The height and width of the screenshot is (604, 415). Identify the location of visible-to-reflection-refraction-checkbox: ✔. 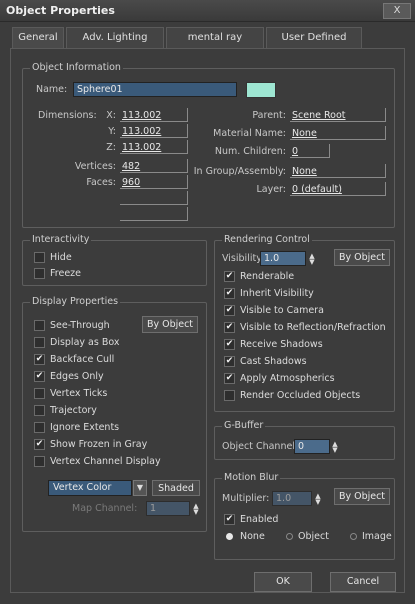
(229, 327).